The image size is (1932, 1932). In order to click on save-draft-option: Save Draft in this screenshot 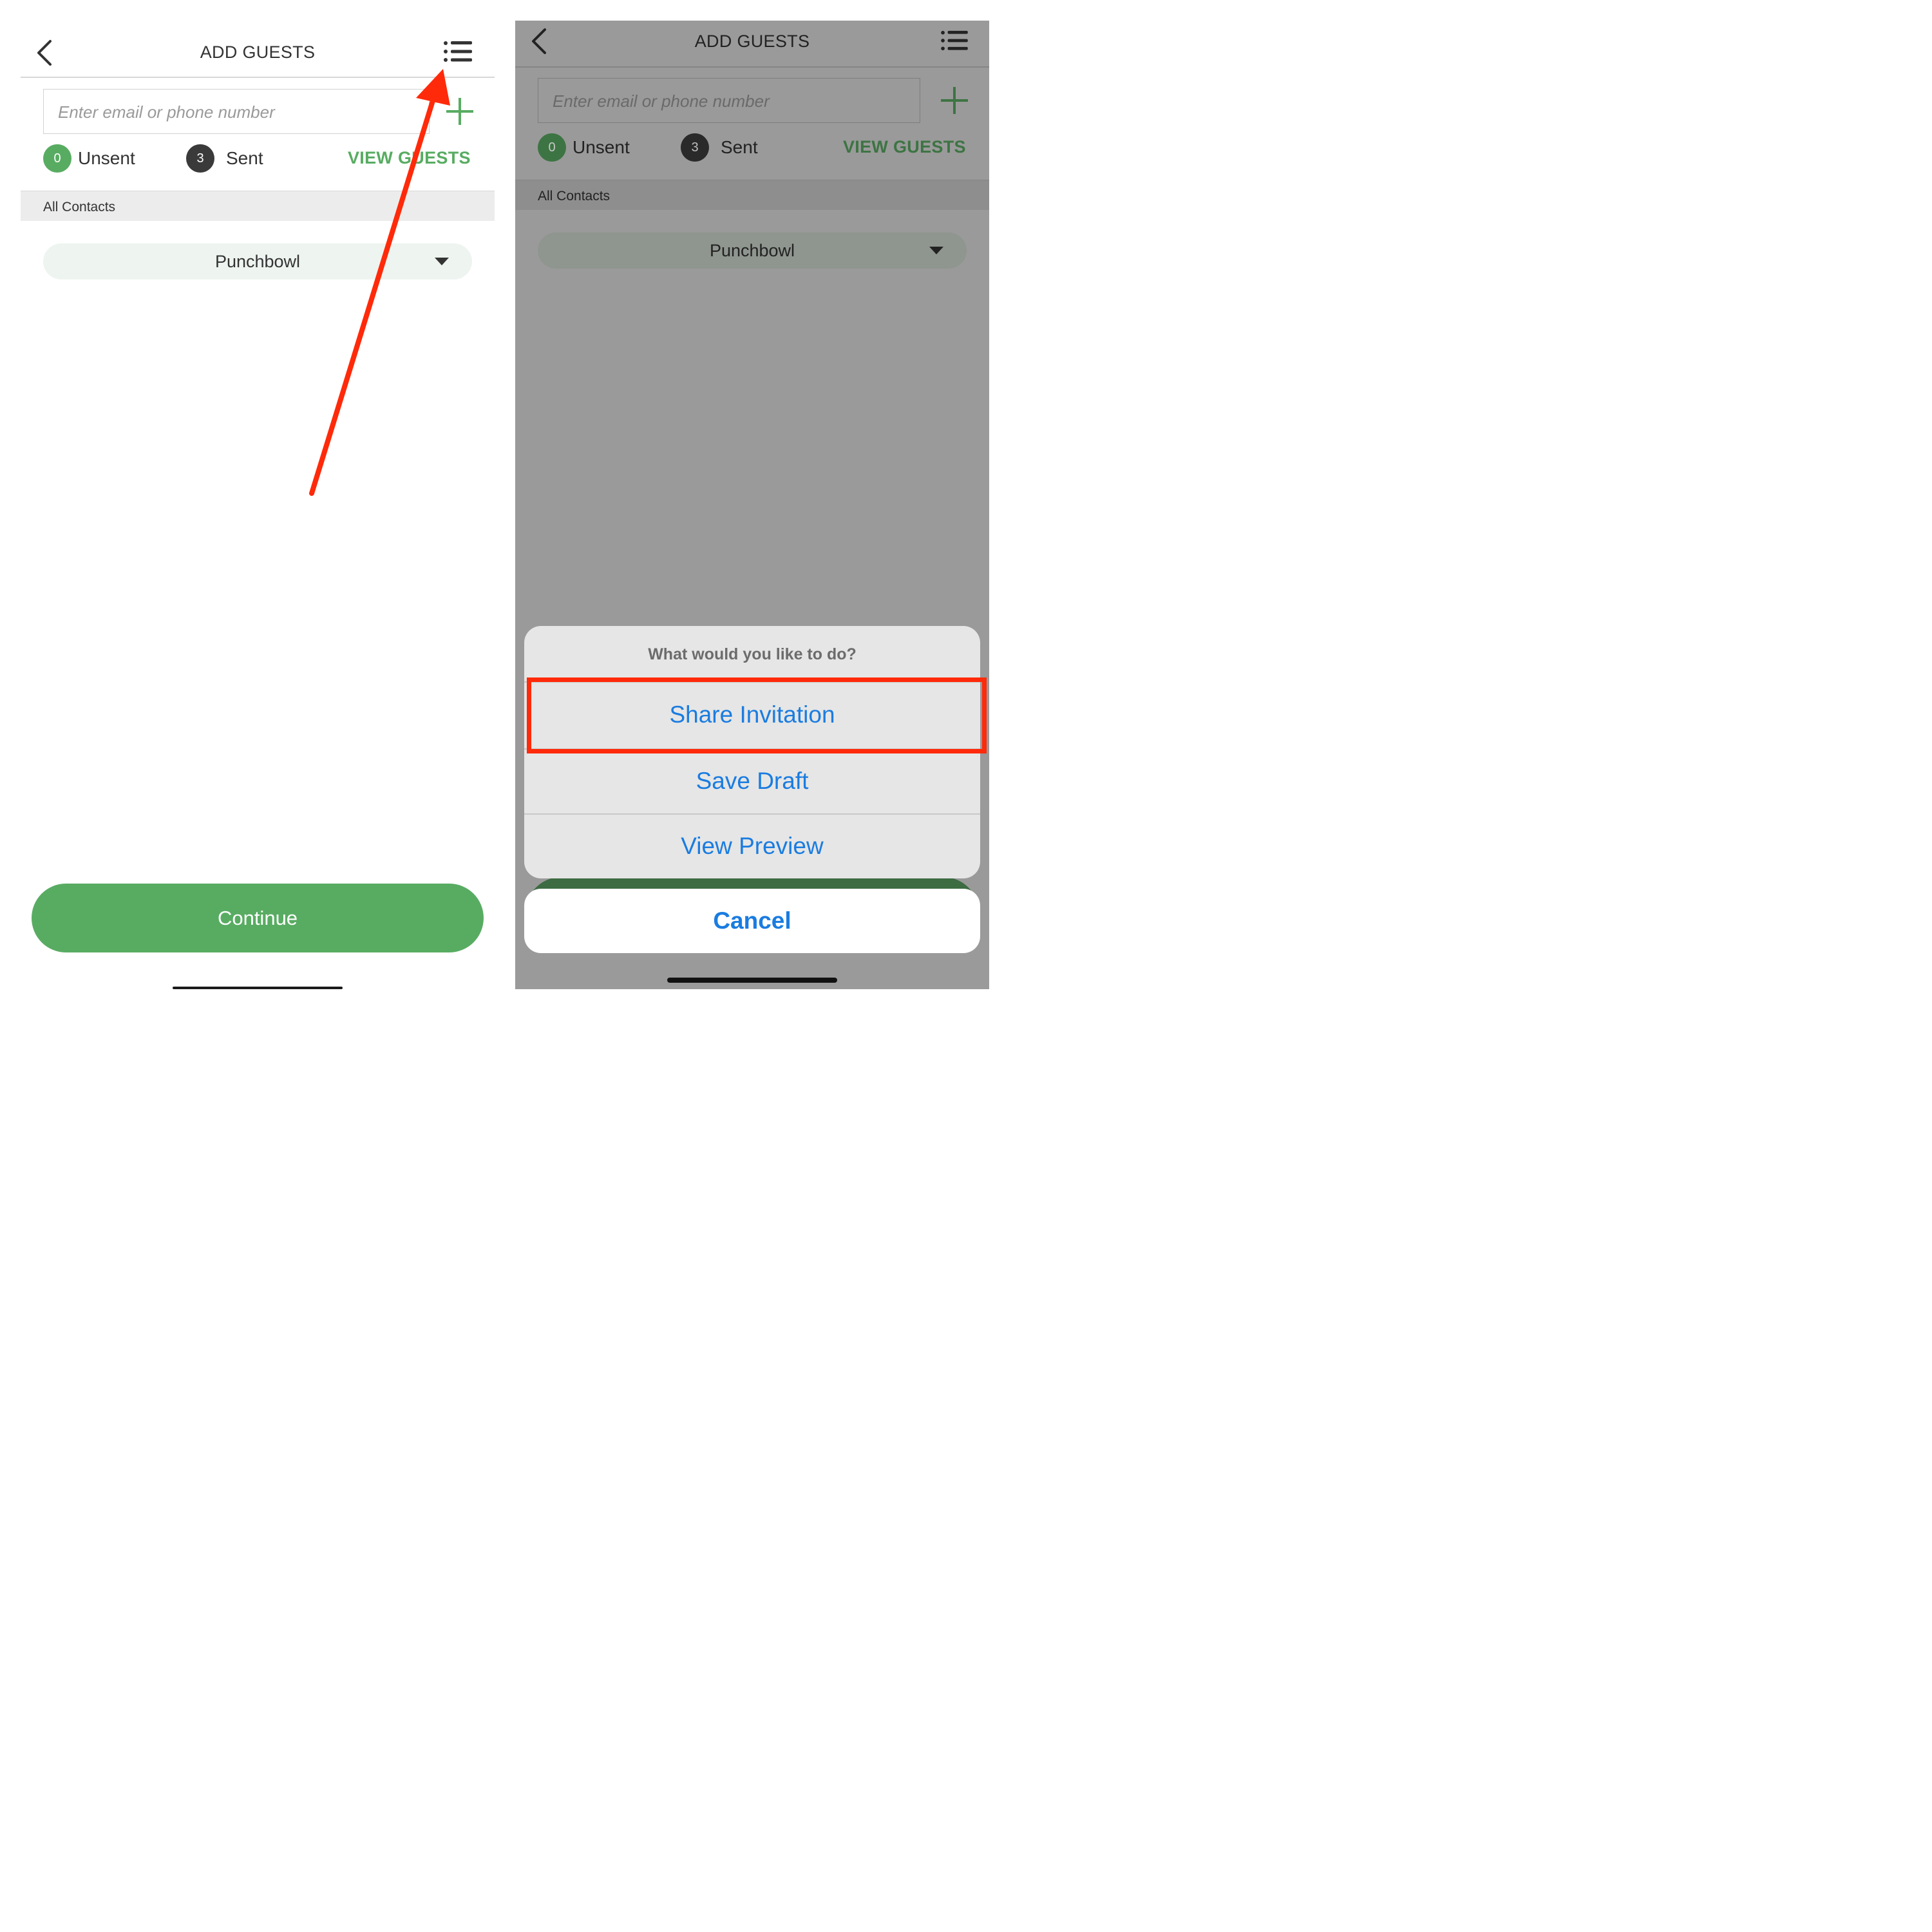, I will do `click(752, 781)`.